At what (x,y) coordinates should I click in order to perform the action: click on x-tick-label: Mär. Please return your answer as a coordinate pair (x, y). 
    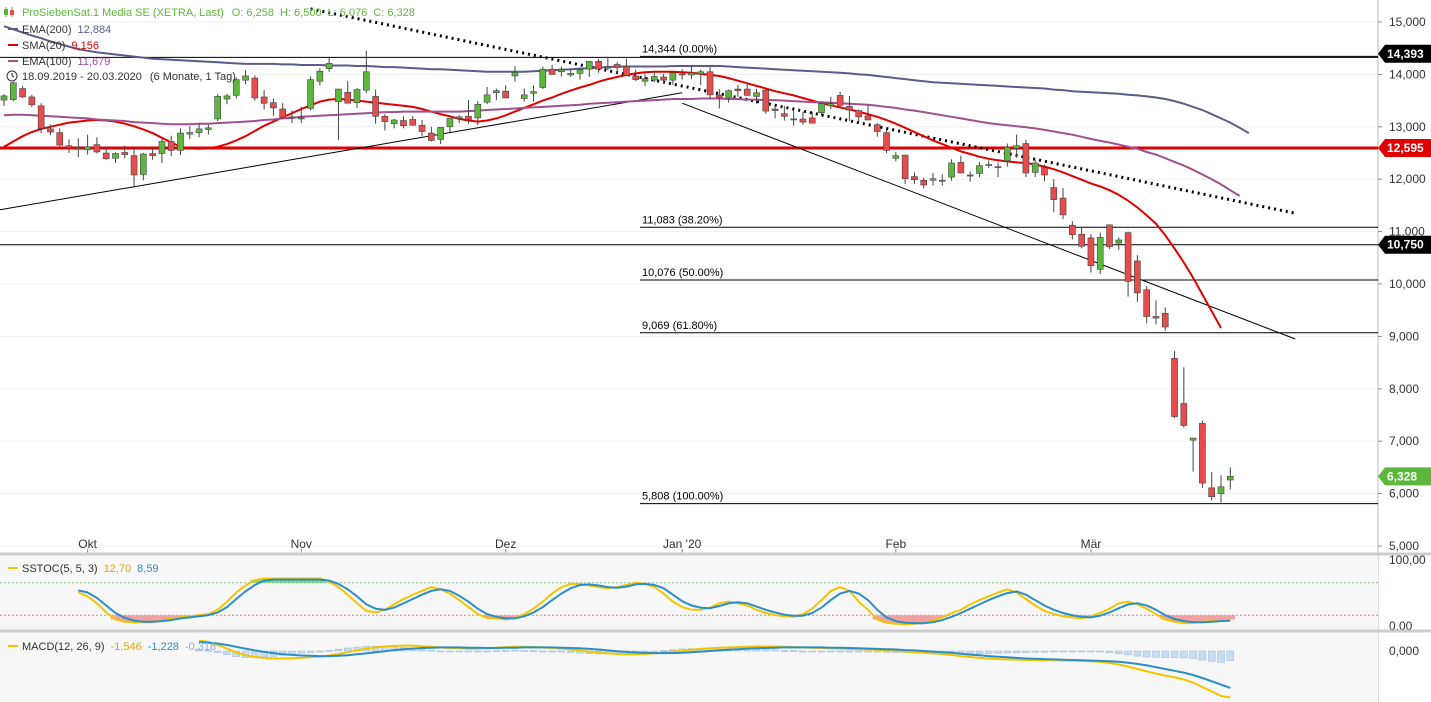
    Looking at the image, I should click on (1091, 544).